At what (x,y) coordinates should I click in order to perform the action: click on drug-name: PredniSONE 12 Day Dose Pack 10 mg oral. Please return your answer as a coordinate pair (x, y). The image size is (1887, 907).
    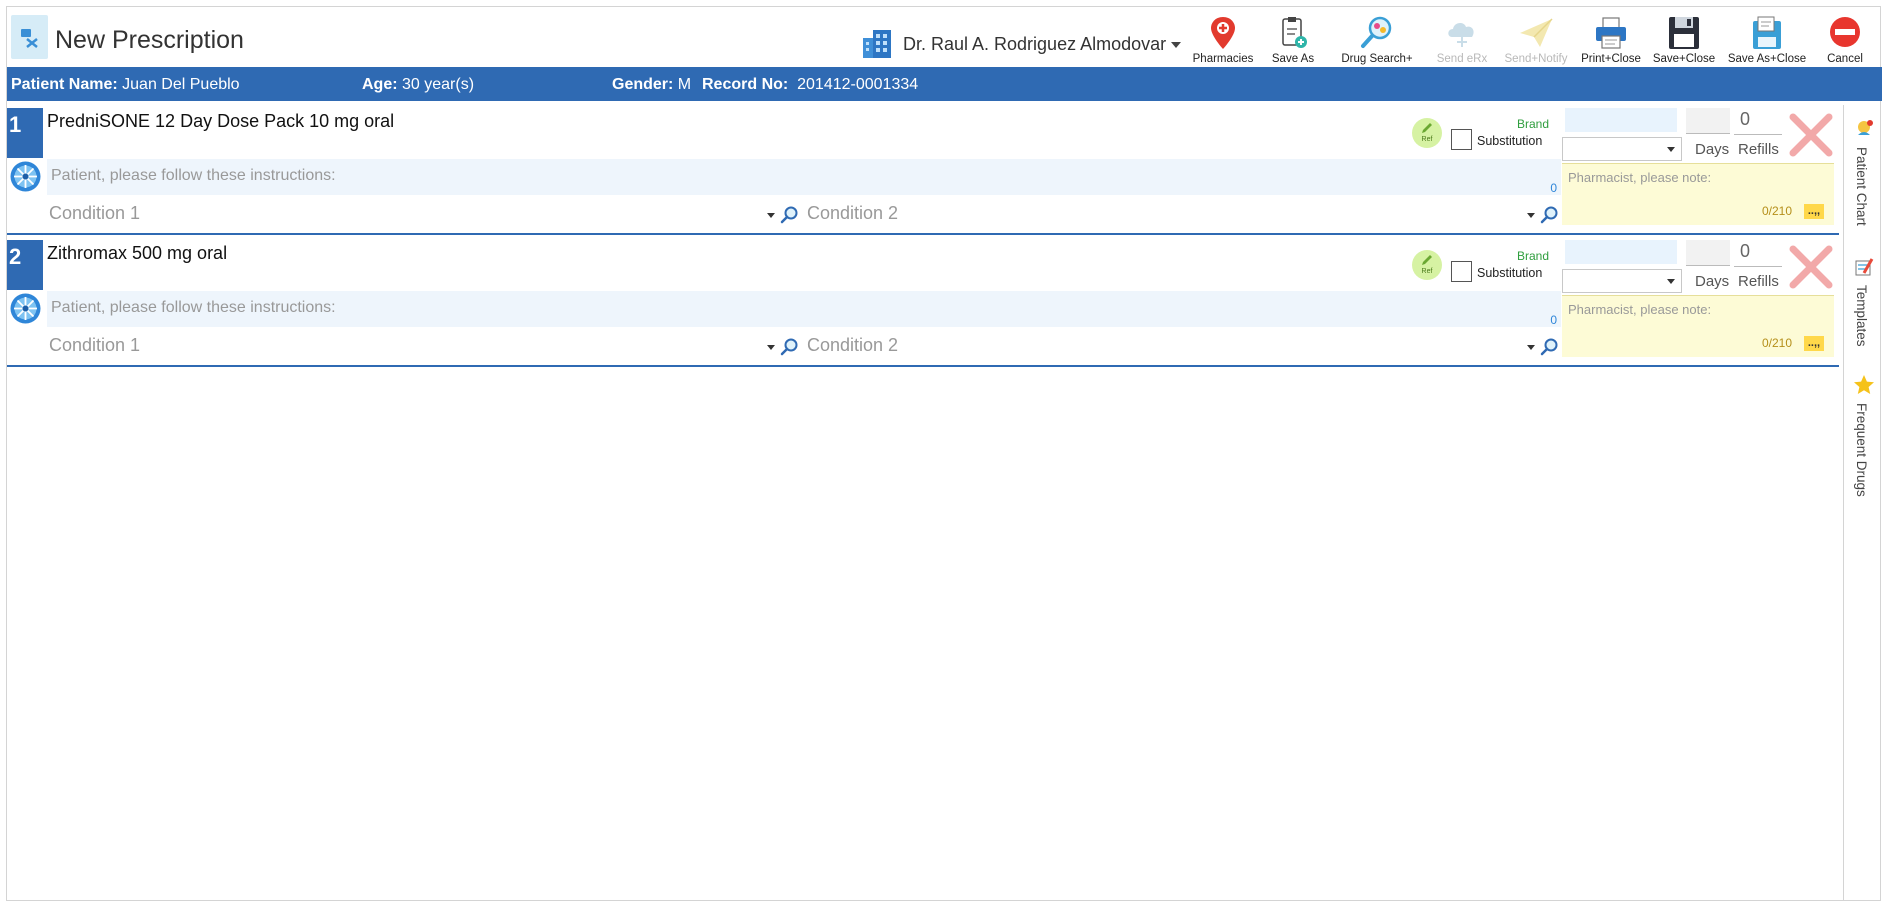
    Looking at the image, I should click on (220, 121).